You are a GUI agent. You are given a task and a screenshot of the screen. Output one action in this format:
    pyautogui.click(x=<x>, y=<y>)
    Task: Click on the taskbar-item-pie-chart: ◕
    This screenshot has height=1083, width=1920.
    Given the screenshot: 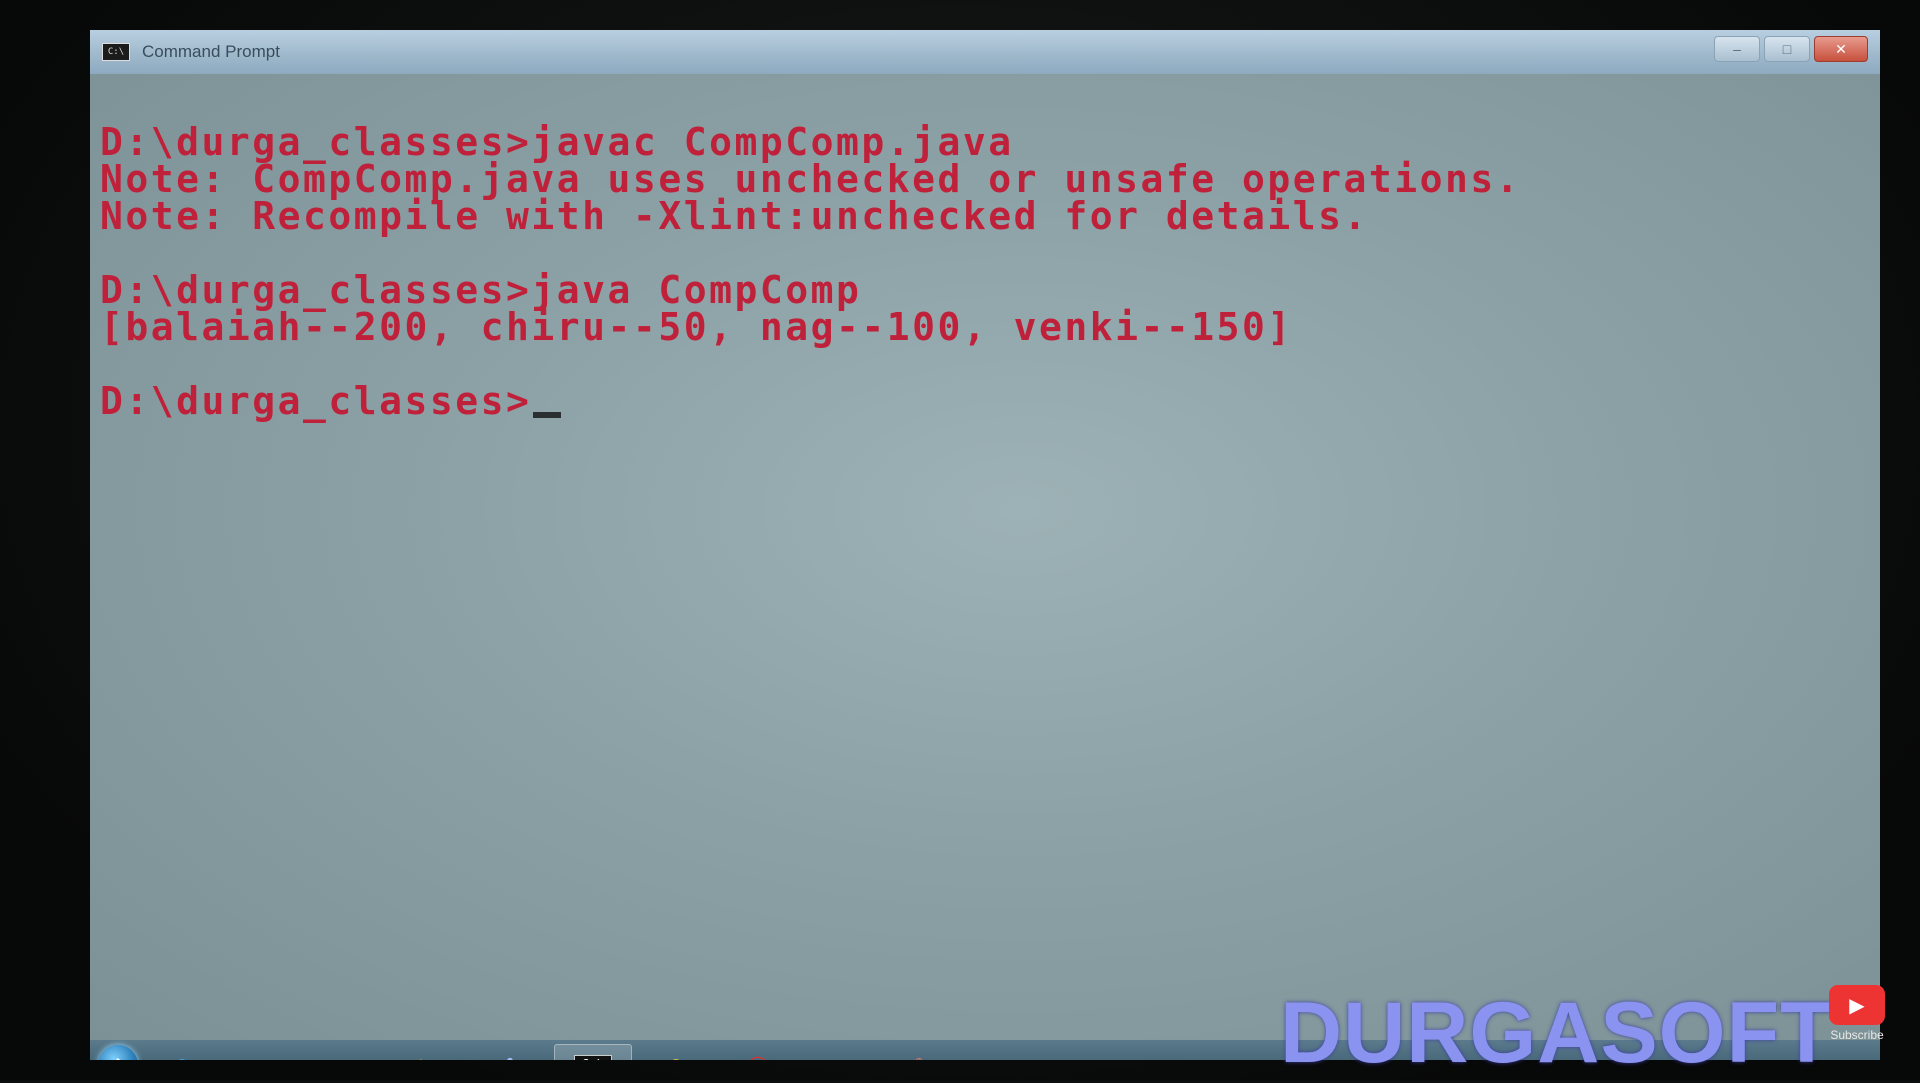 What is the action you would take?
    pyautogui.click(x=840, y=1053)
    